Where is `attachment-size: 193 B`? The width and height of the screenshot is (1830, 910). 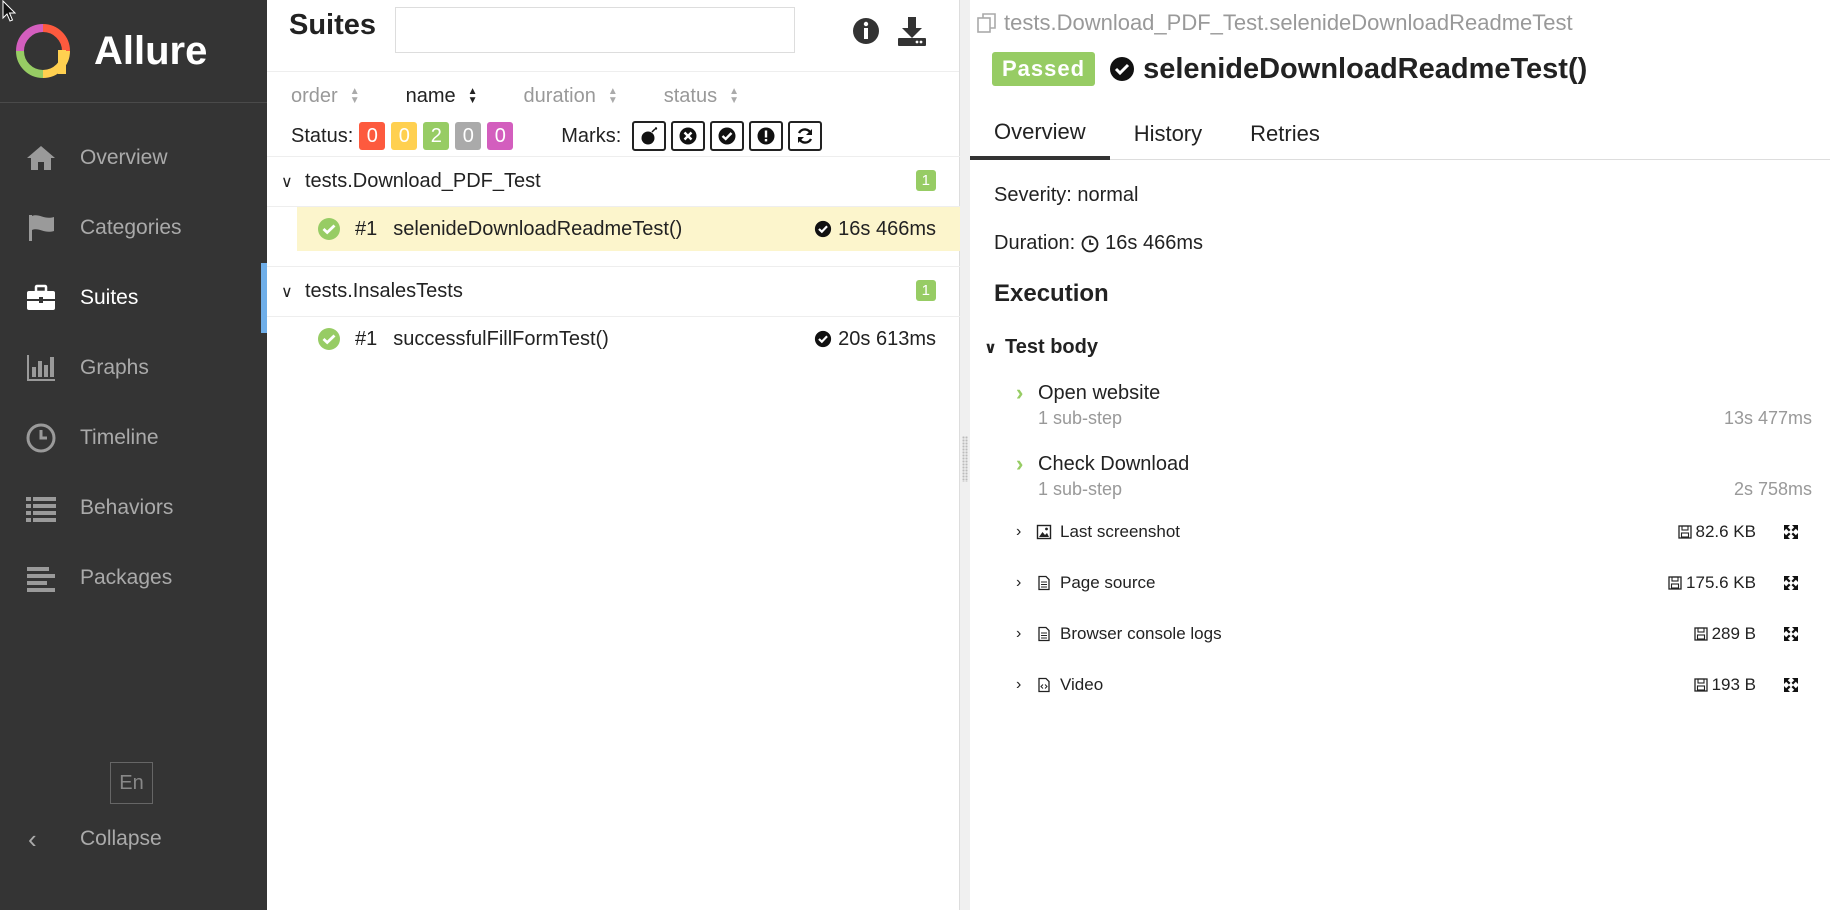 attachment-size: 193 B is located at coordinates (1724, 685).